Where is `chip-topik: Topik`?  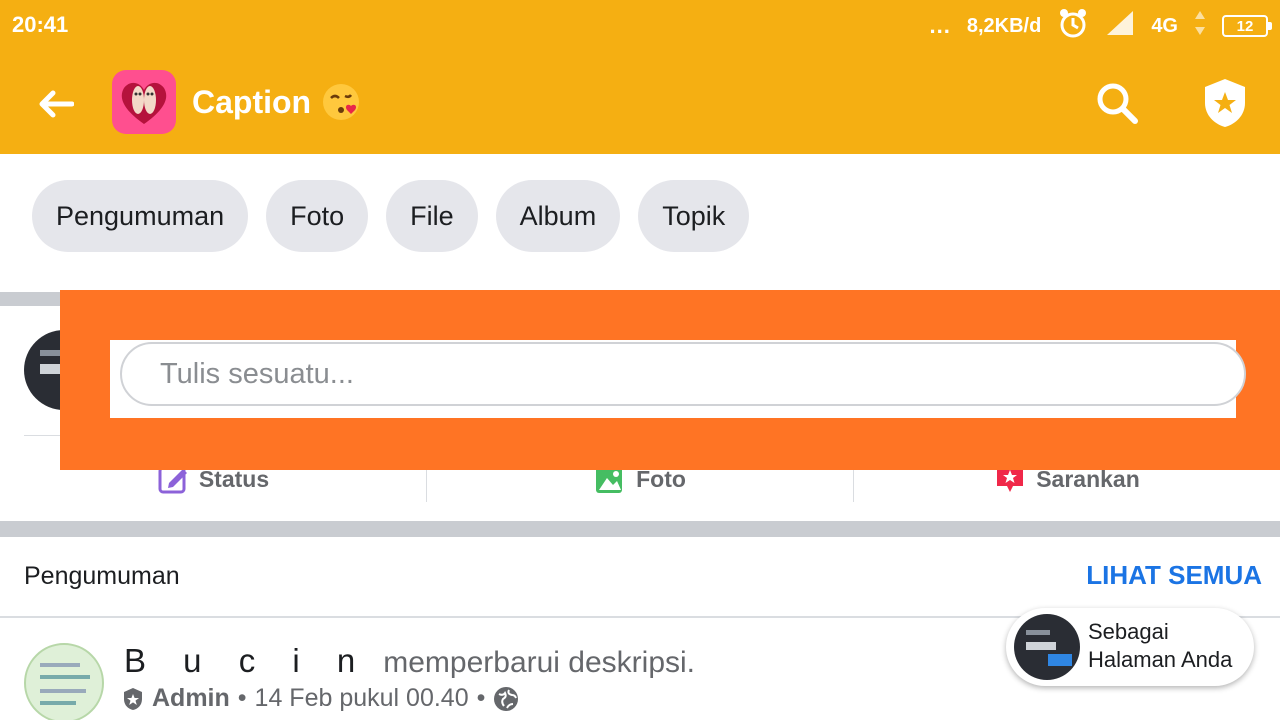 chip-topik: Topik is located at coordinates (694, 216).